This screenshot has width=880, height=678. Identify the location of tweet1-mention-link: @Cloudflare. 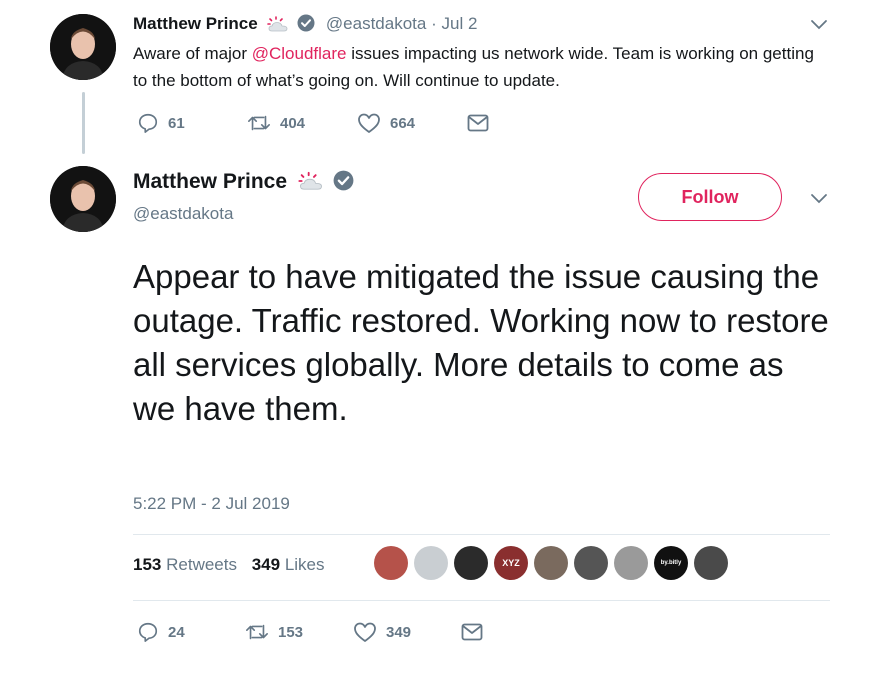
(299, 53).